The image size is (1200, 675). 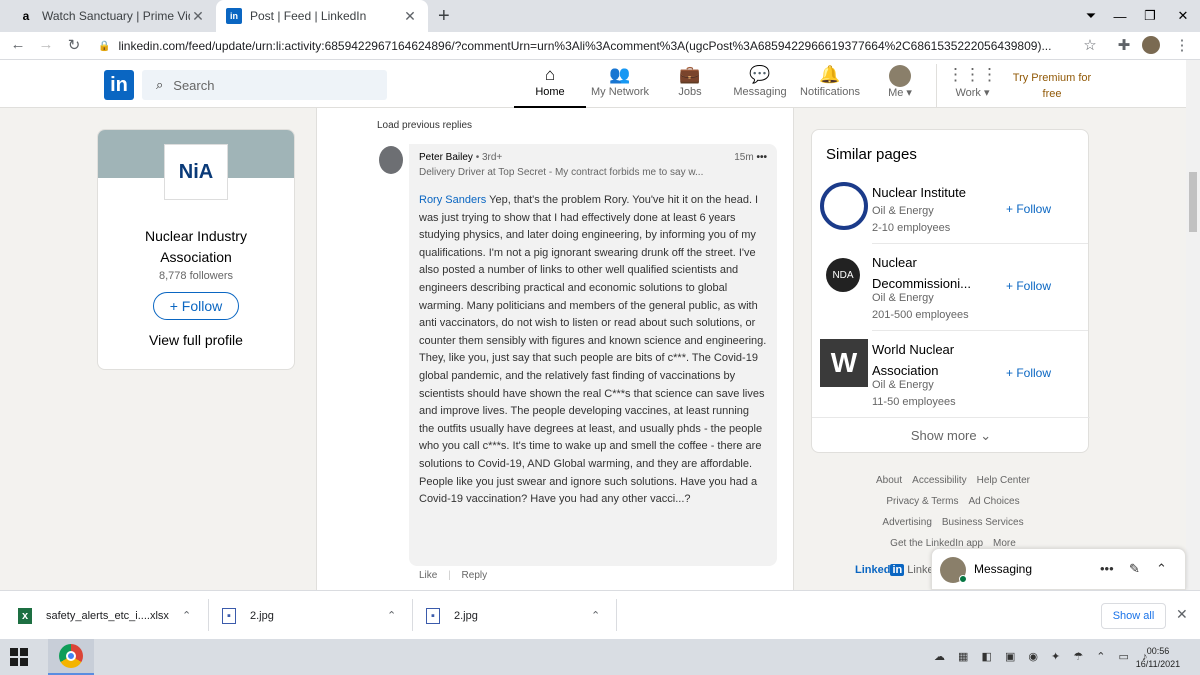 I want to click on messaging-bar: Messaging ••• ✎ ⌃, so click(x=1058, y=569).